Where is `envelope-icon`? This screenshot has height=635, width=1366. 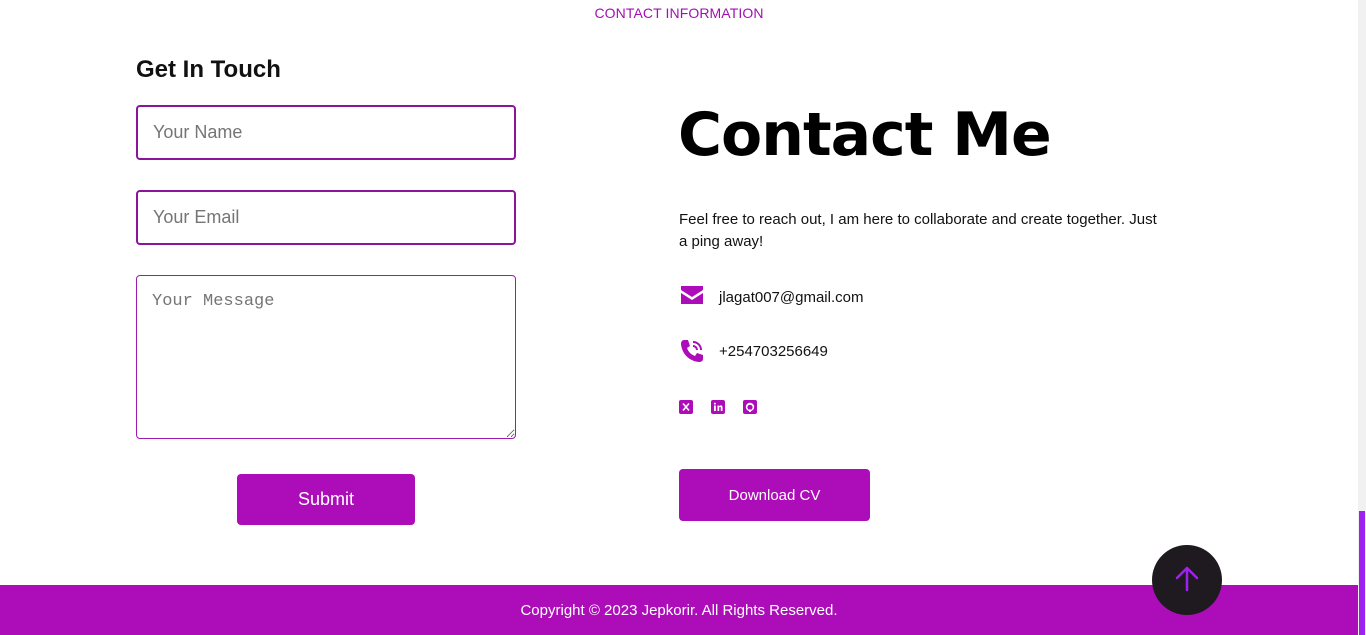 envelope-icon is located at coordinates (692, 297).